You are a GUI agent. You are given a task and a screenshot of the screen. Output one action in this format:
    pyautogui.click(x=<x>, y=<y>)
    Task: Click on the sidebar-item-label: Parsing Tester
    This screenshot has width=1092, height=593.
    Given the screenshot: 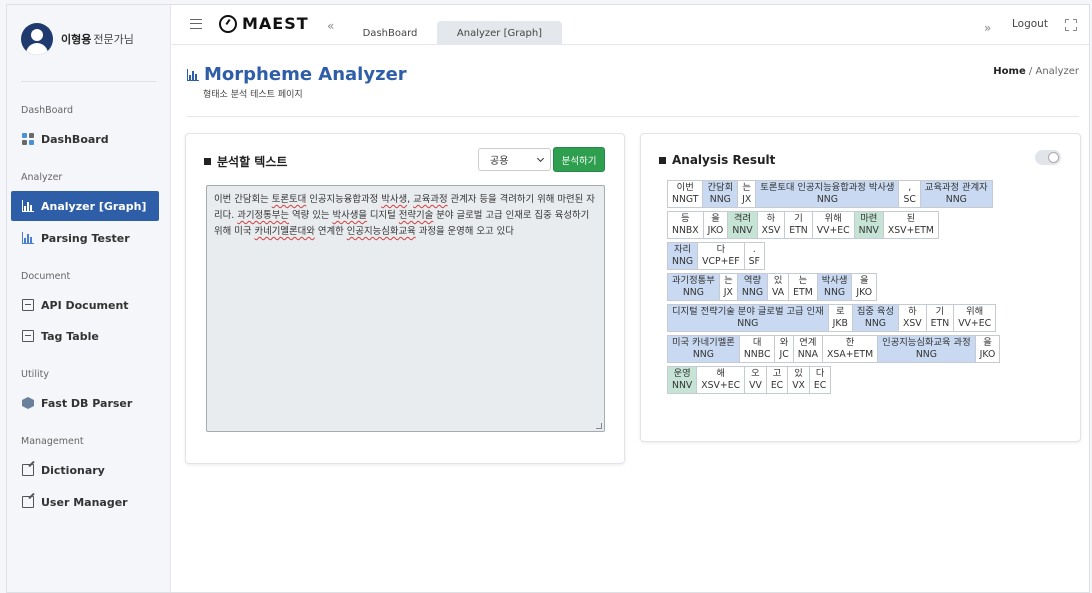 What is the action you would take?
    pyautogui.click(x=85, y=238)
    